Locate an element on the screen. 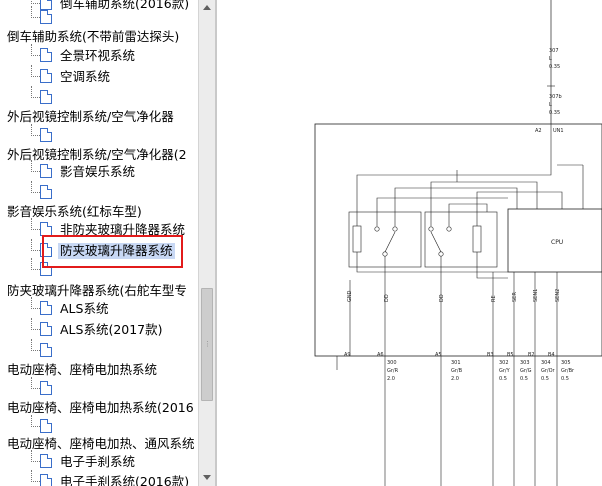 This screenshot has height=486, width=602. connector-label: UN1 is located at coordinates (558, 131).